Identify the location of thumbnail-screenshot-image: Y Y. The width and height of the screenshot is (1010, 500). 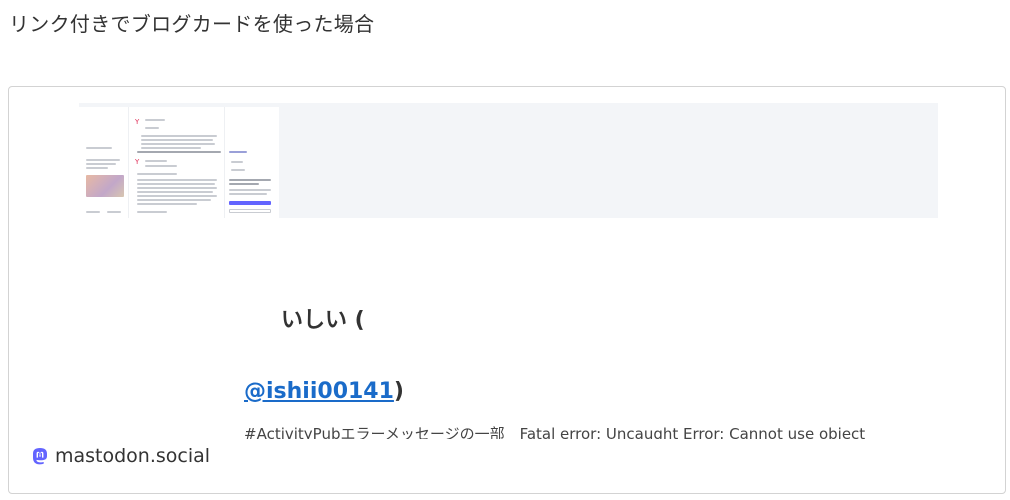
(179, 162).